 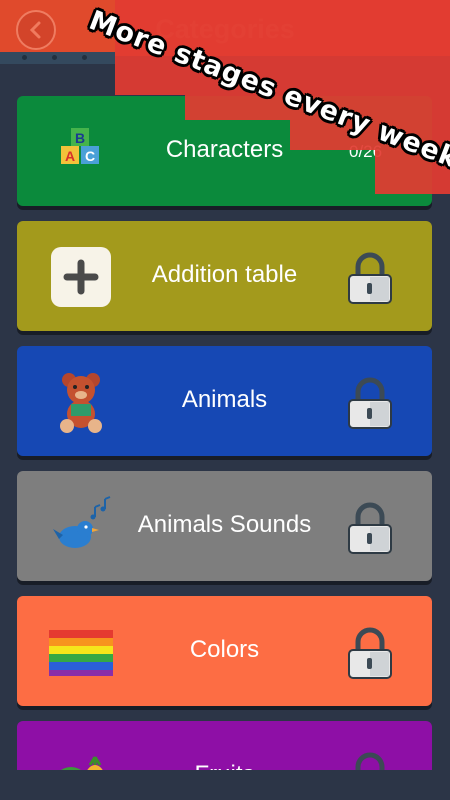 I want to click on category-card-fruits: Fruits, so click(x=224, y=745).